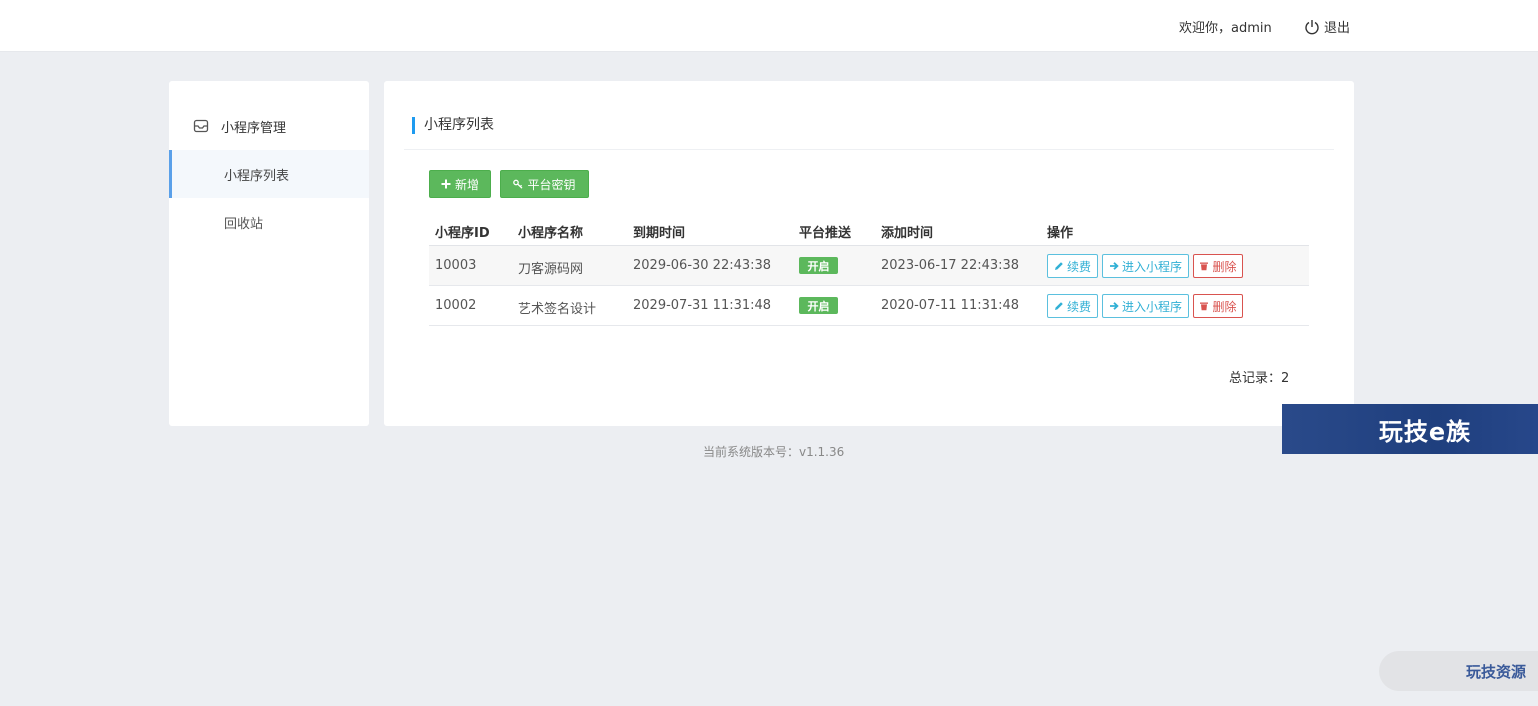 The height and width of the screenshot is (706, 1538). I want to click on add-button: 新增, so click(460, 184).